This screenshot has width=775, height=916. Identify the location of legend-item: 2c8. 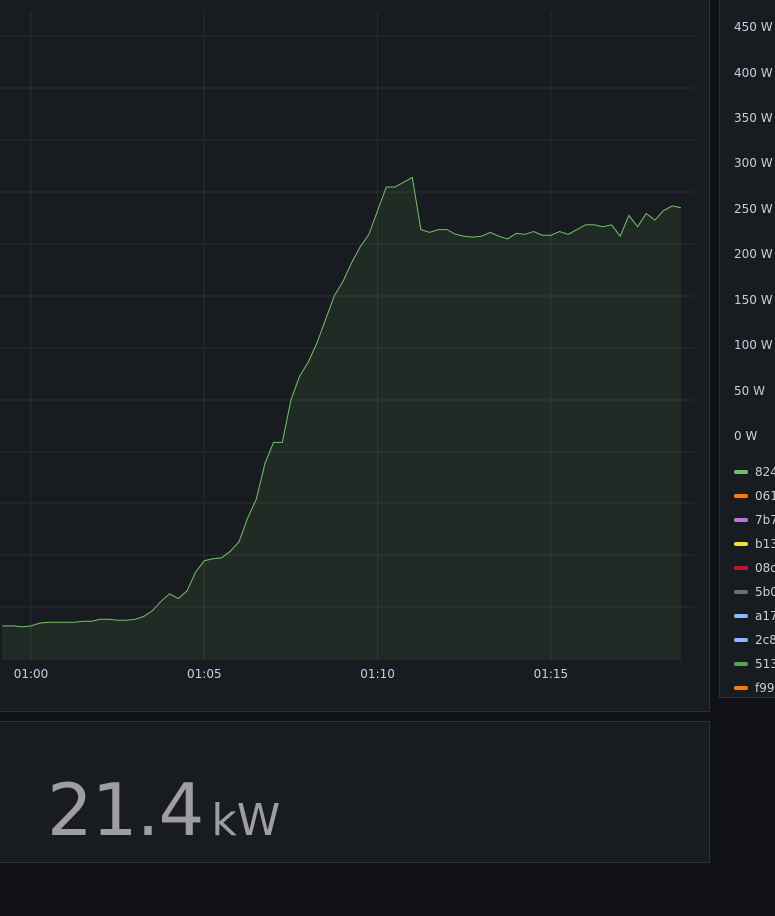
(754, 640).